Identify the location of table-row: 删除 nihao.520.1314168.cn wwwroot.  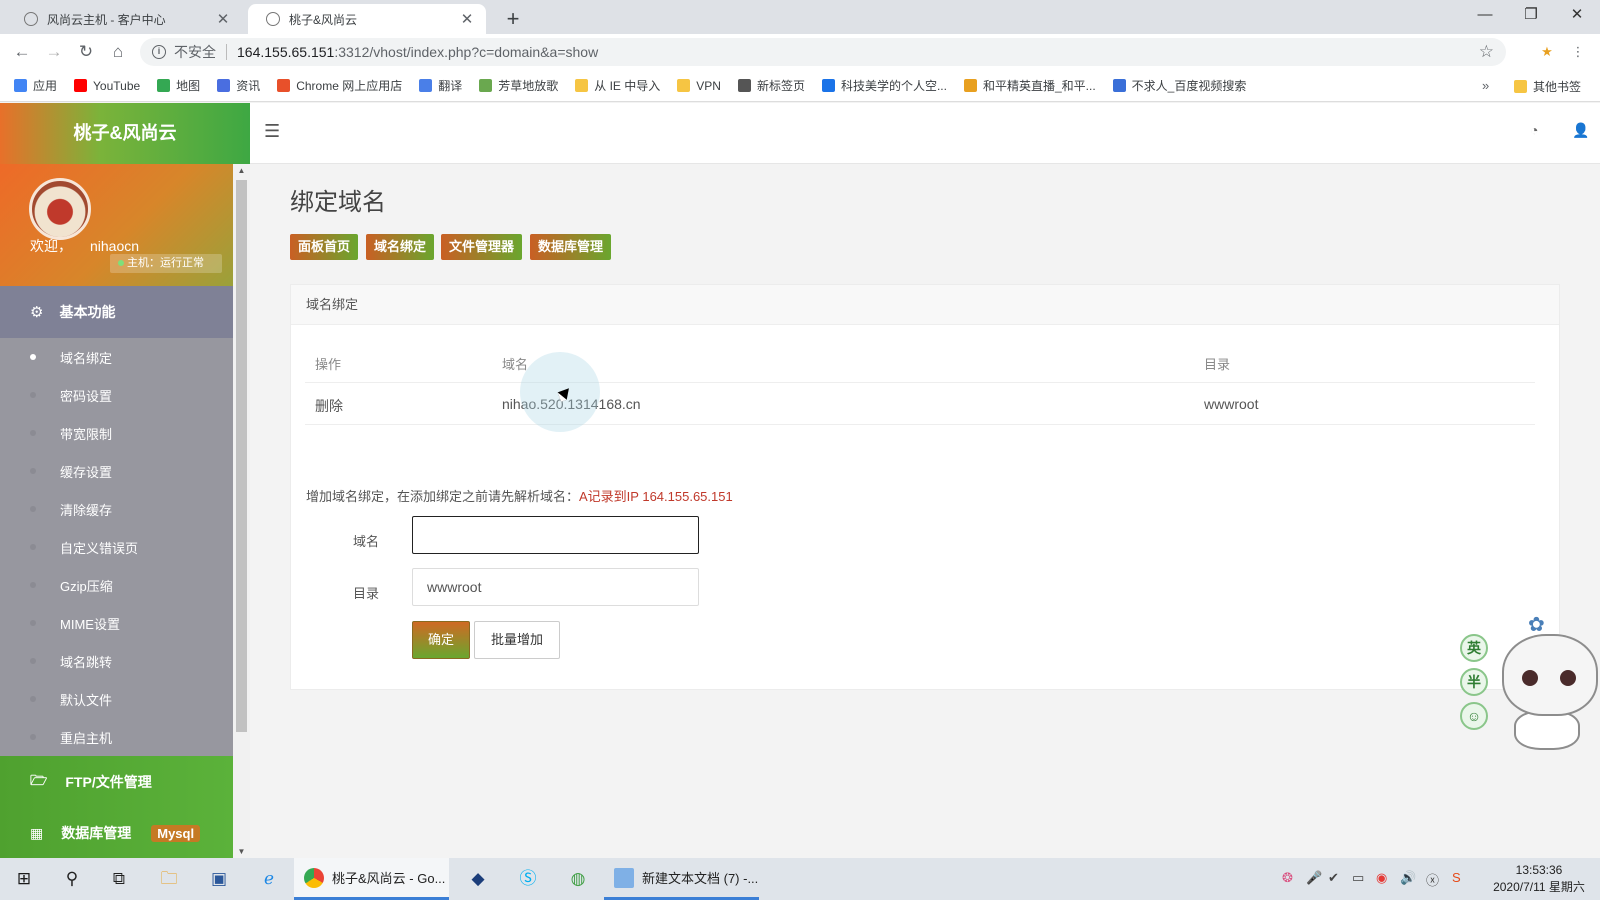
(920, 404).